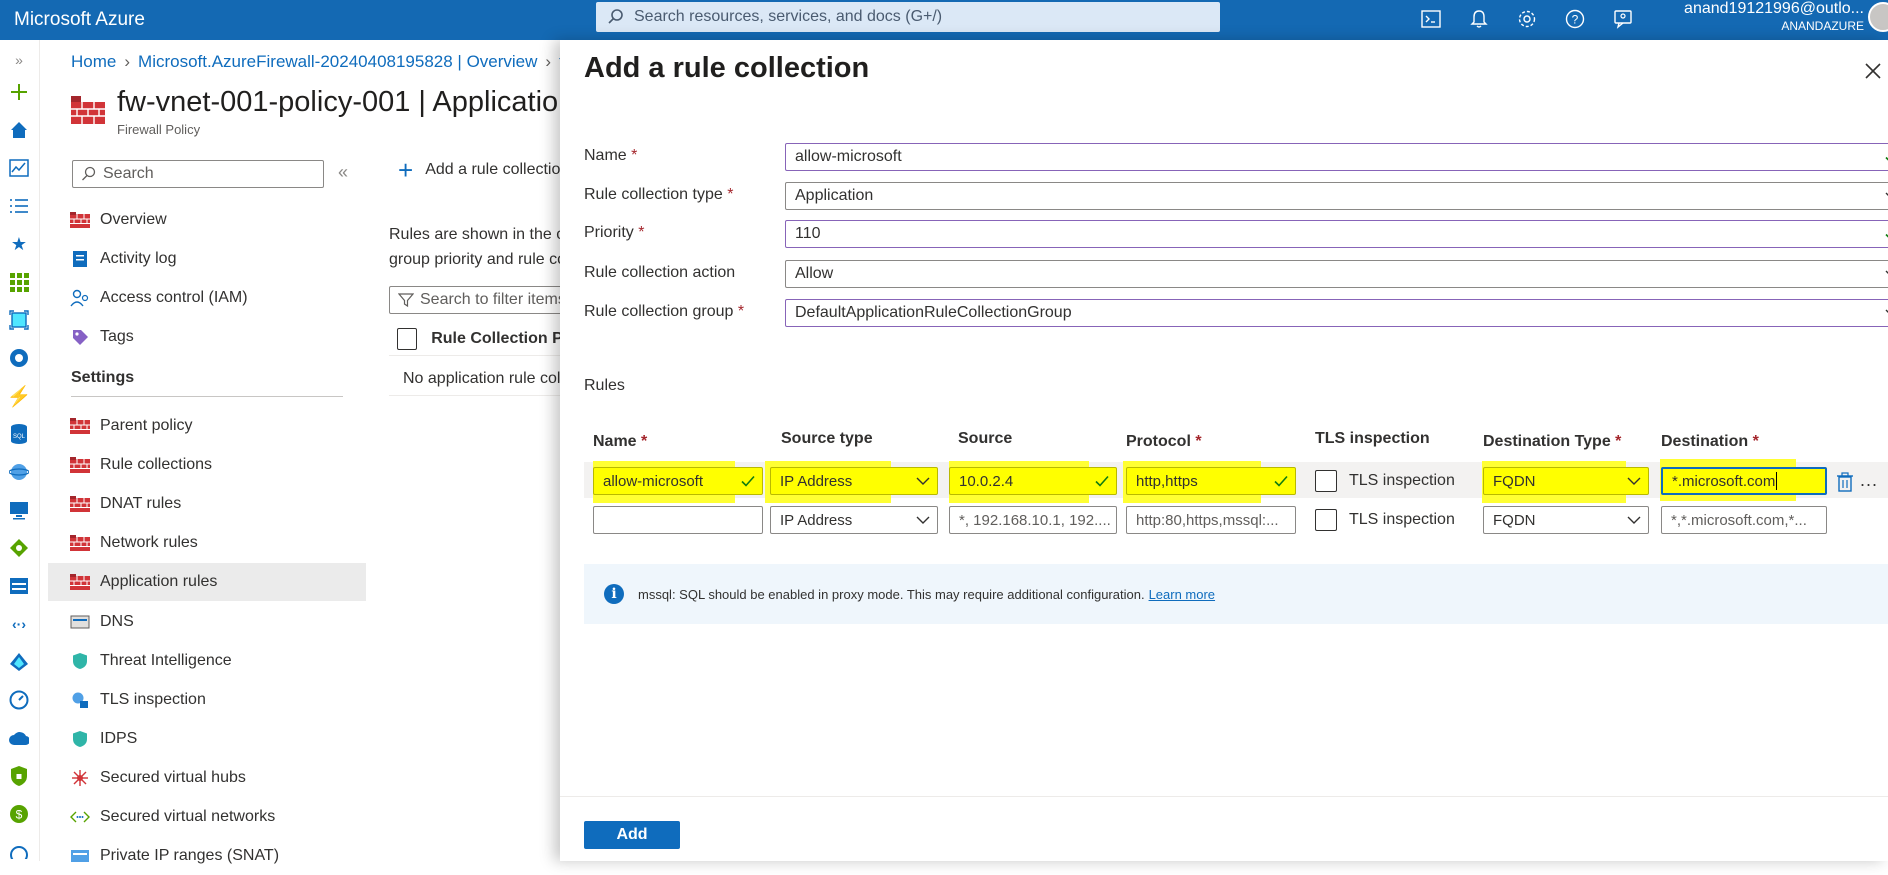  I want to click on sidebar-item-network-rules: Network rules, so click(207, 543).